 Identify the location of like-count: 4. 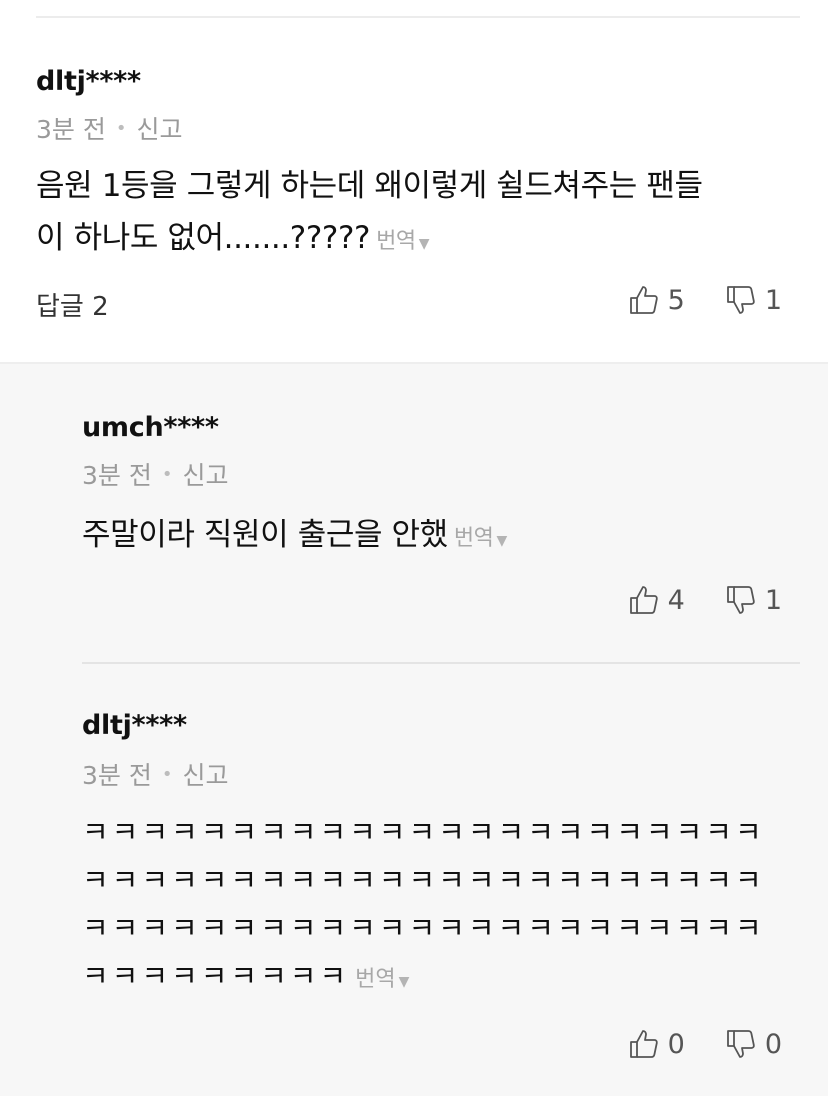
(676, 600).